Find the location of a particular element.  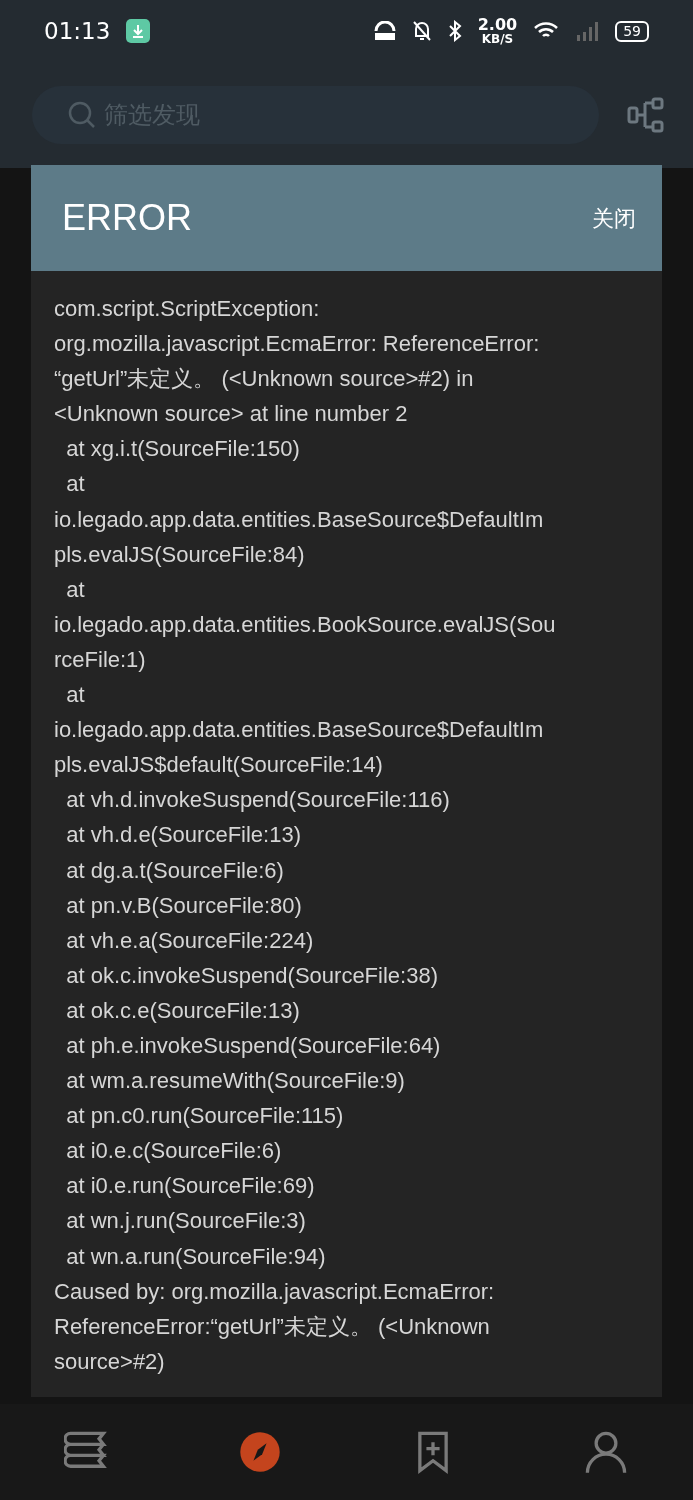

error-text-line: “getUrl”未定义。 (<Unknown source>#2) in is located at coordinates (264, 379).